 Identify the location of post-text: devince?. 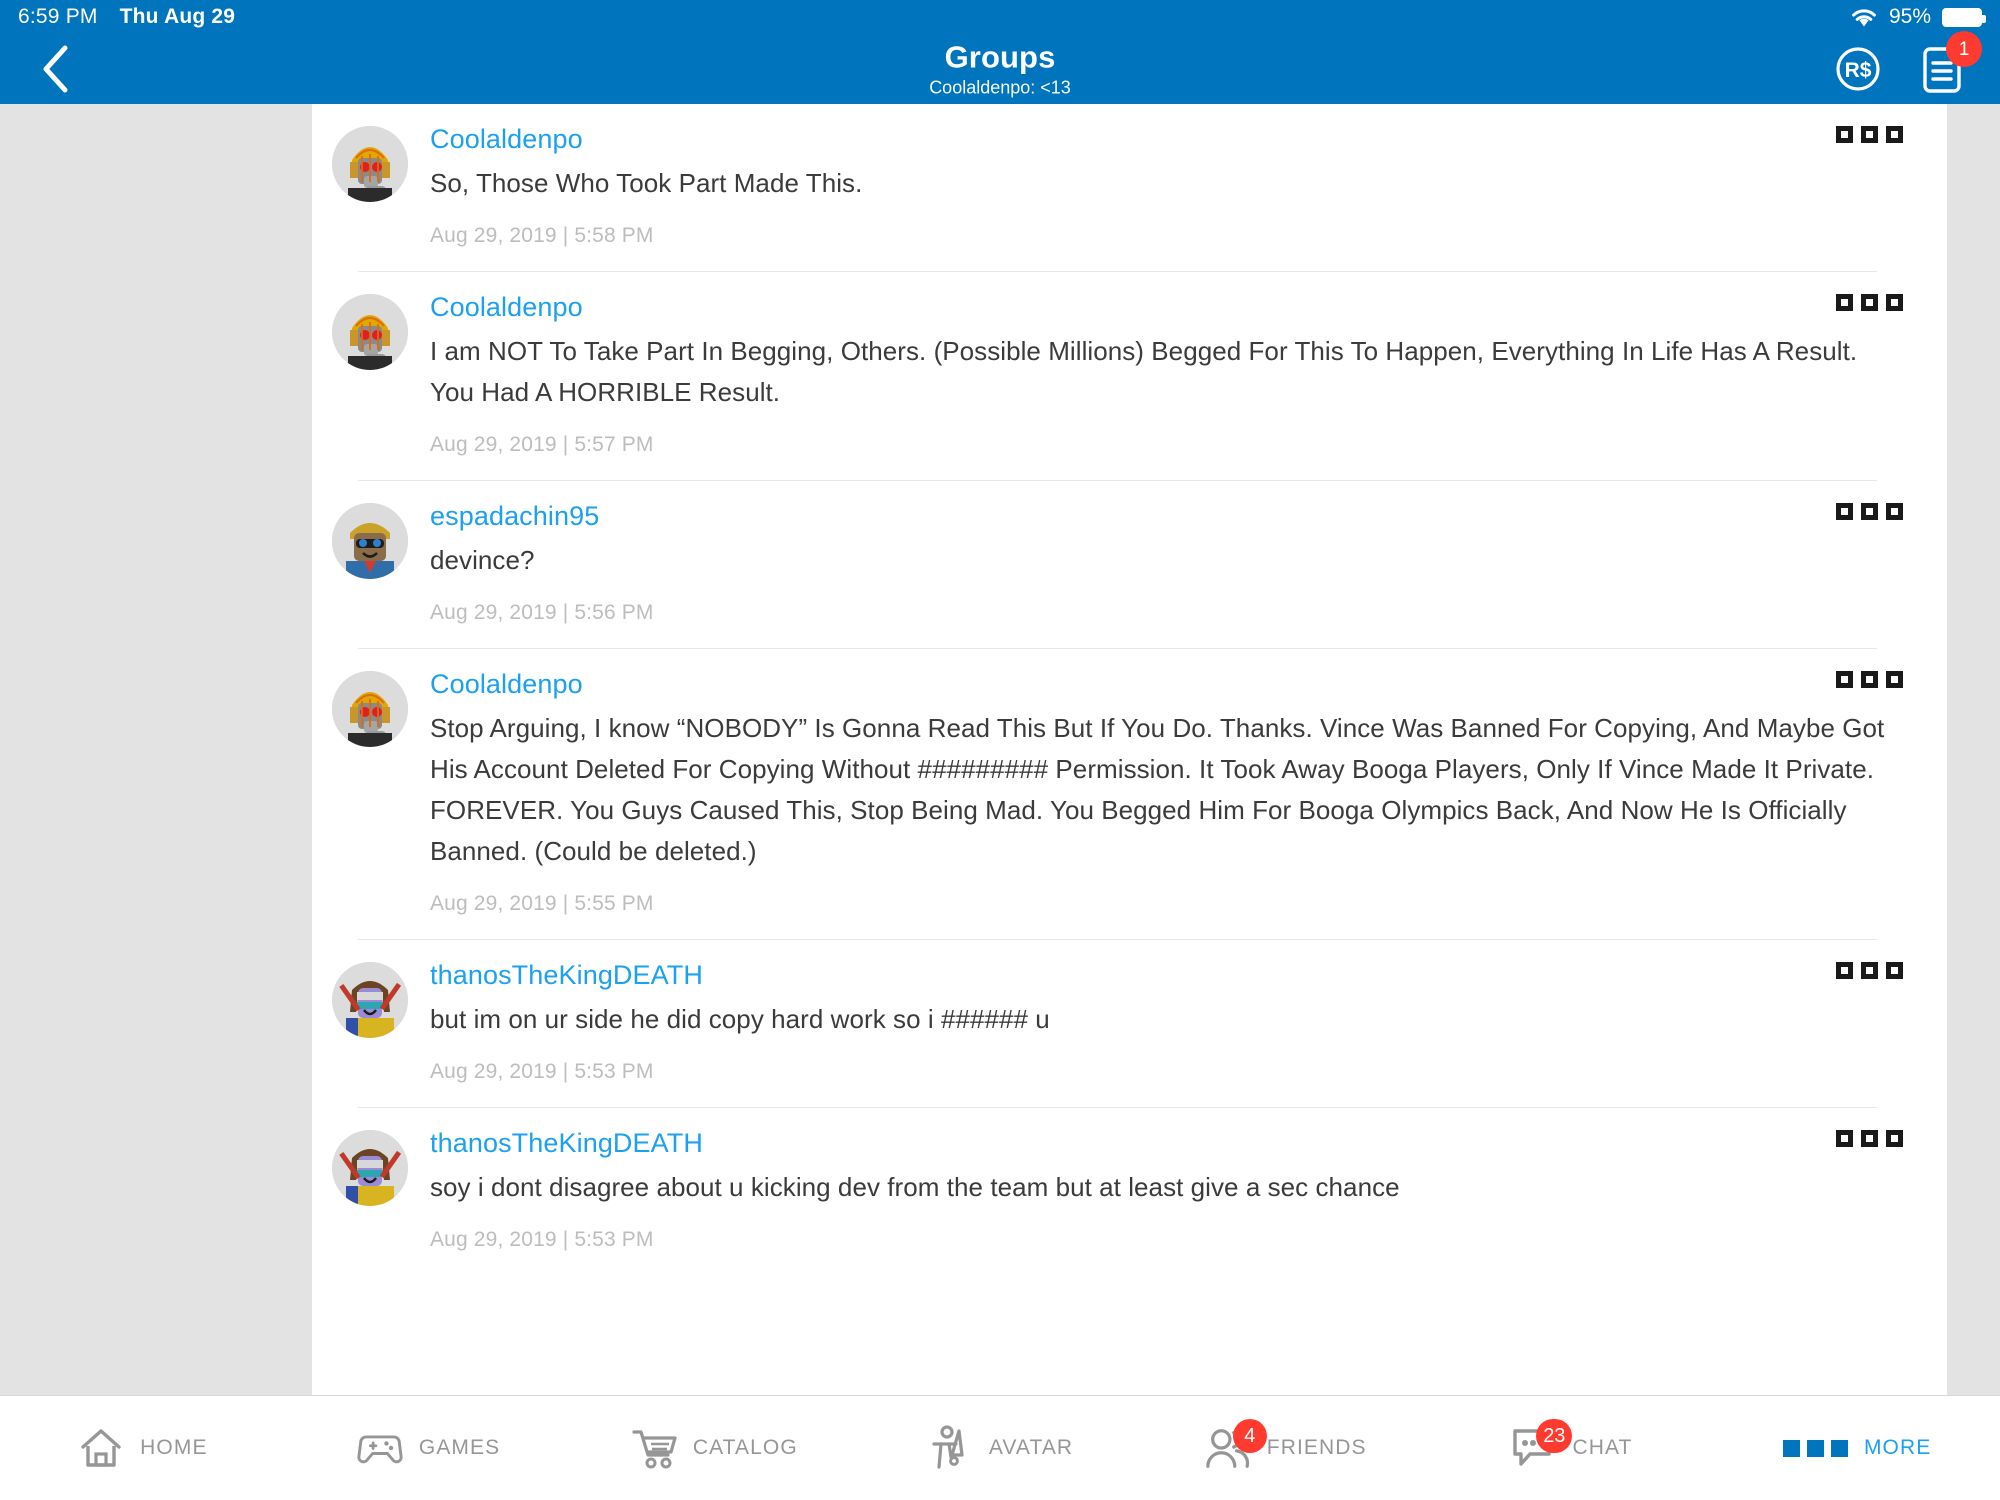
(482, 560).